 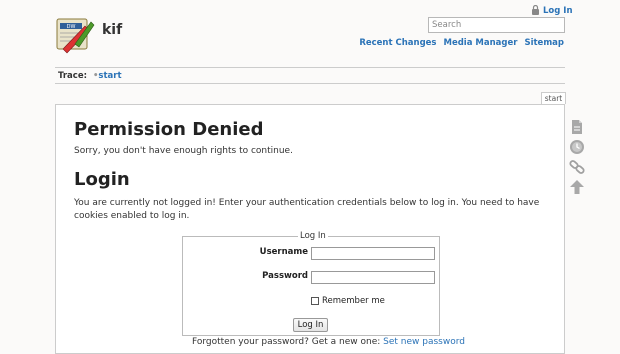 What do you see at coordinates (310, 67) in the screenshot?
I see `header-divider` at bounding box center [310, 67].